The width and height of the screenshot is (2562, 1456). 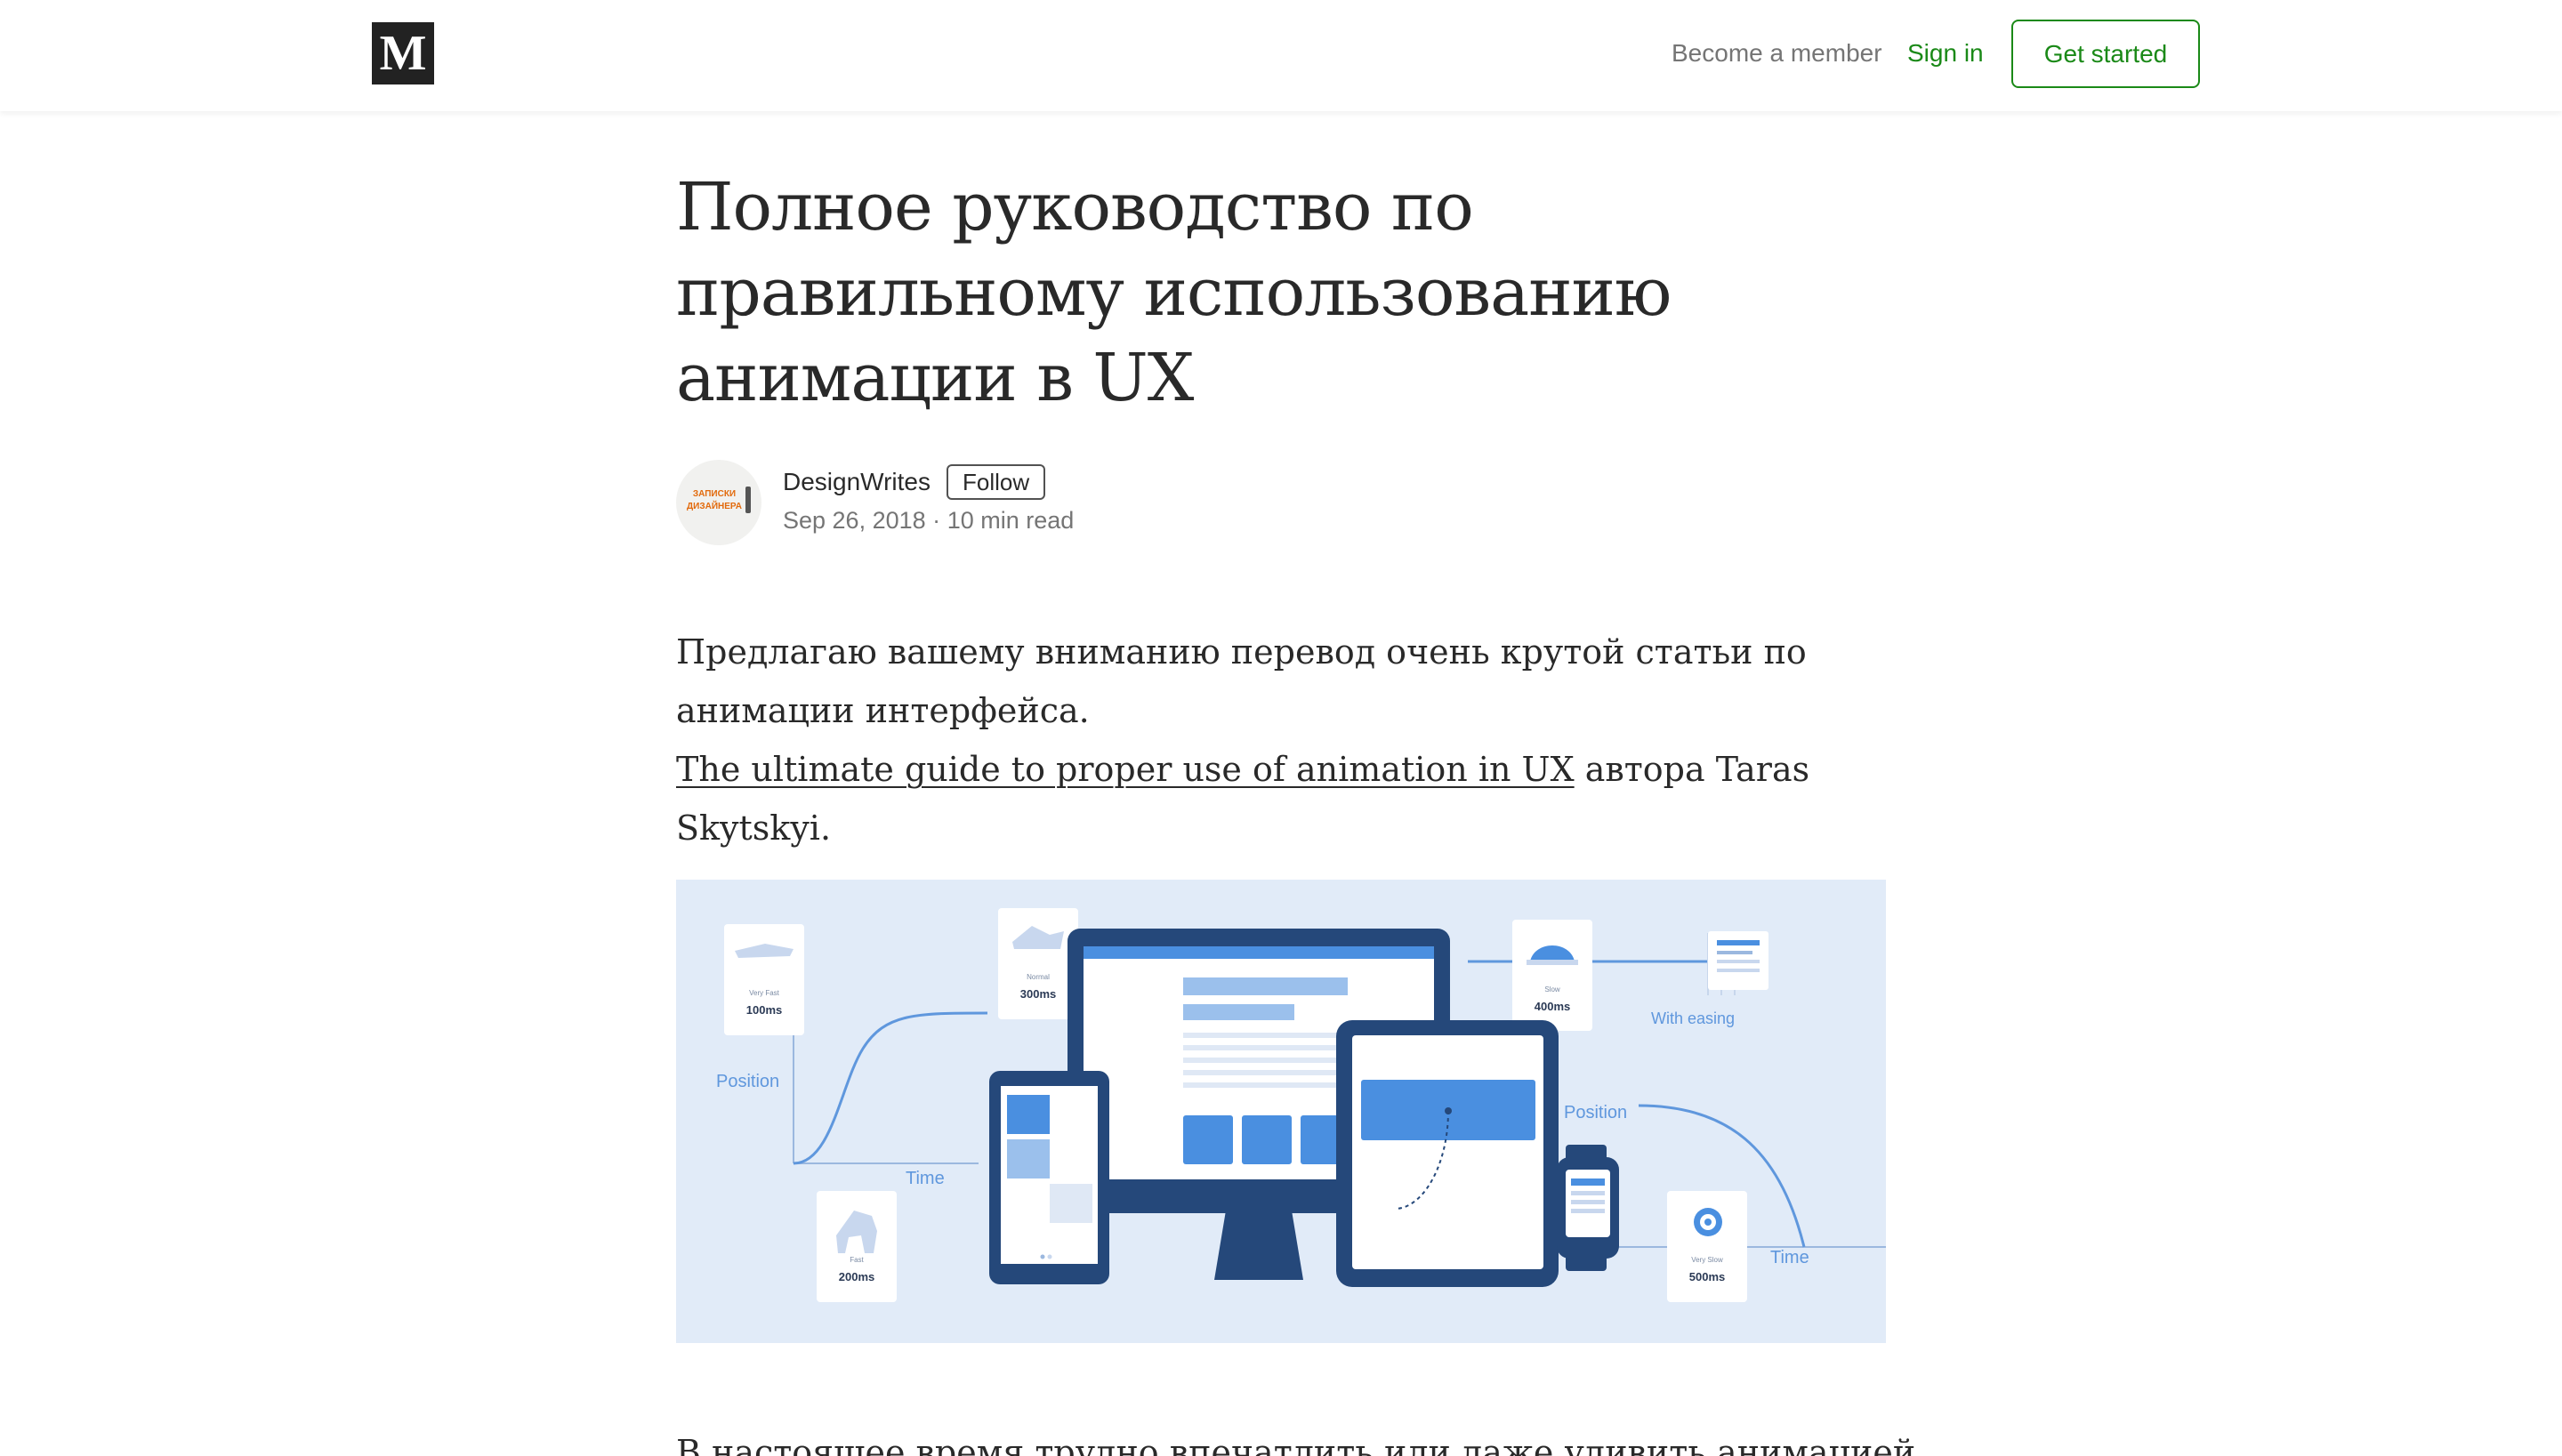 What do you see at coordinates (1945, 53) in the screenshot?
I see `sign-in-link: Sign in` at bounding box center [1945, 53].